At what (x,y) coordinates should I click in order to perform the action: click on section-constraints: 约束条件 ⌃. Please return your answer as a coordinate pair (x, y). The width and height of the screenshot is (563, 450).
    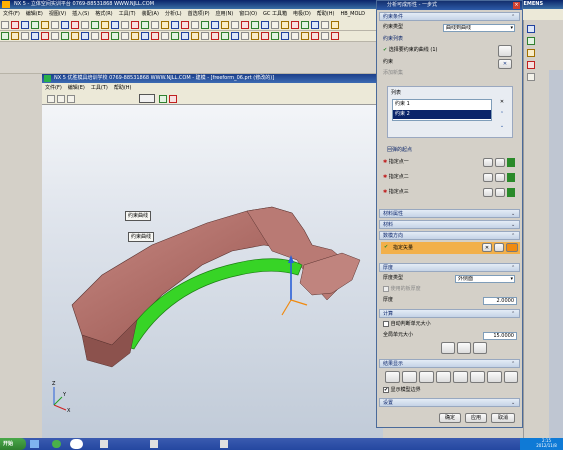
    Looking at the image, I should click on (449, 16).